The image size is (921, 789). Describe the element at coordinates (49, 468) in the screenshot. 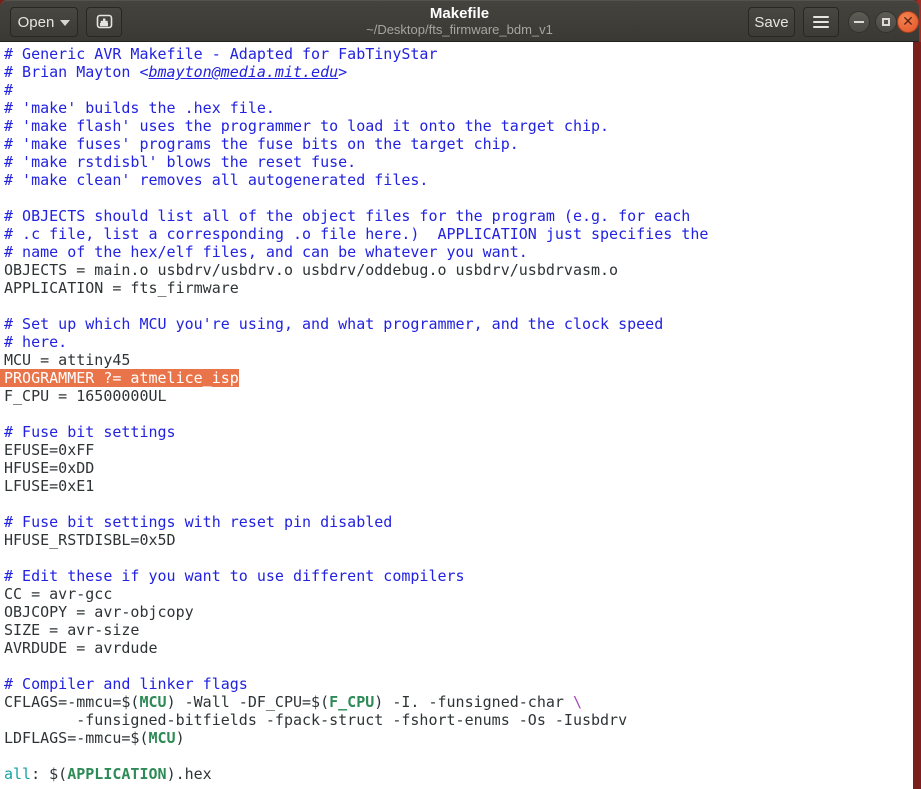

I see `code-segment: HFUSE=0xDD` at that location.